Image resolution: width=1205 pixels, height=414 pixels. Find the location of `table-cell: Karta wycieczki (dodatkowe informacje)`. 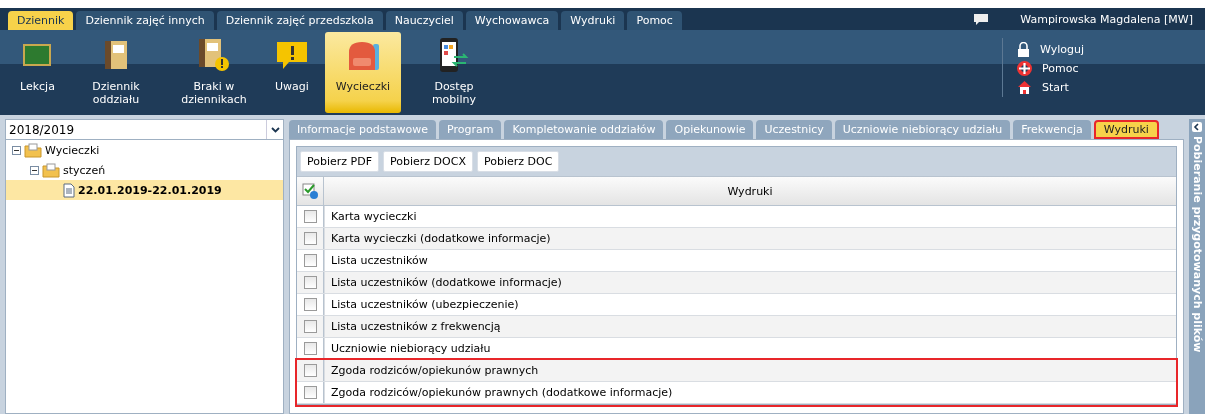

table-cell: Karta wycieczki (dodatkowe informacje) is located at coordinates (750, 238).